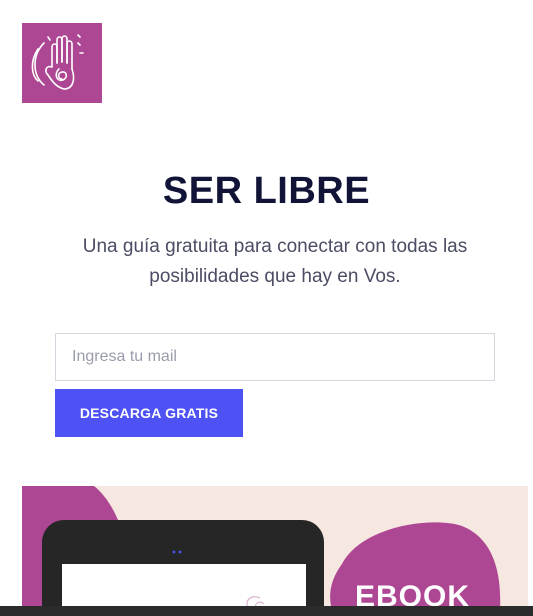  What do you see at coordinates (266, 611) in the screenshot?
I see `bottom-bar` at bounding box center [266, 611].